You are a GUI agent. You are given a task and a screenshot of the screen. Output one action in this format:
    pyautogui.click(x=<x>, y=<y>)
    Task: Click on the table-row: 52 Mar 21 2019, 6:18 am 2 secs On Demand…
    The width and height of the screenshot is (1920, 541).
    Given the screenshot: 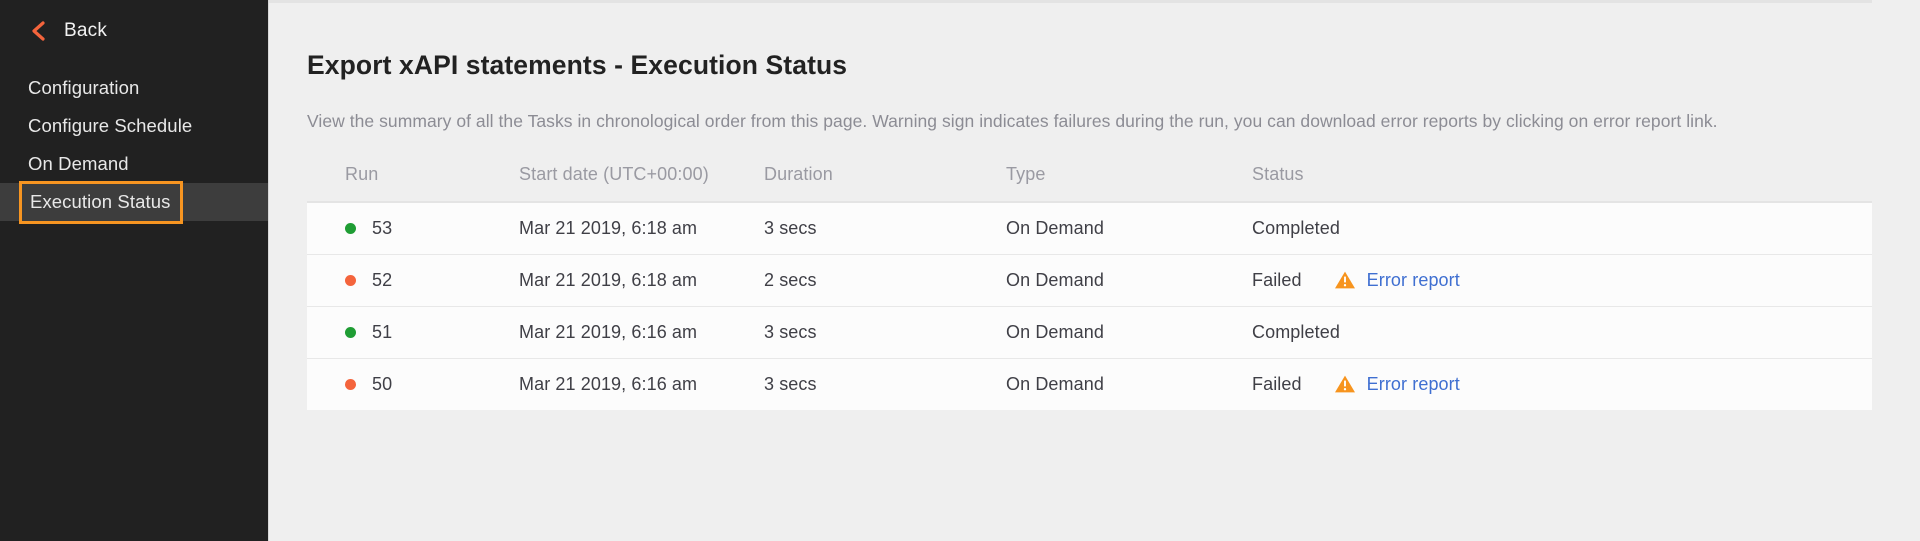 What is the action you would take?
    pyautogui.click(x=1089, y=280)
    